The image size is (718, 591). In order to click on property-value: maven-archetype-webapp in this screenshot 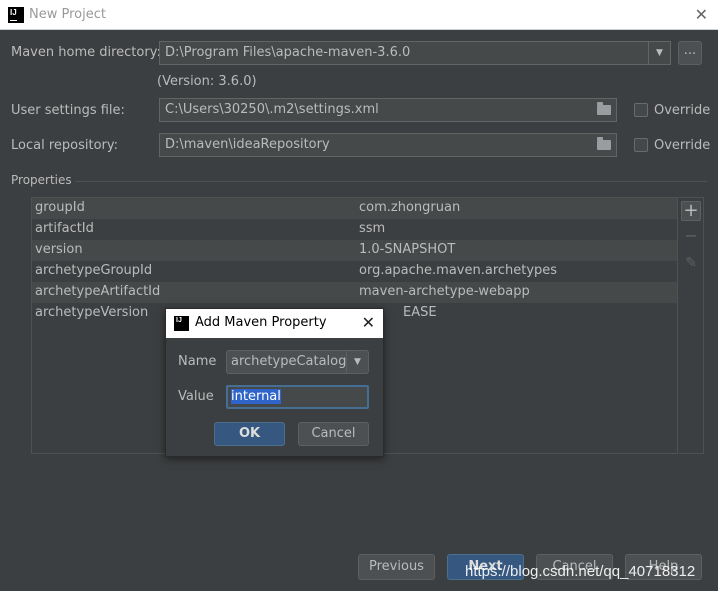, I will do `click(444, 291)`.